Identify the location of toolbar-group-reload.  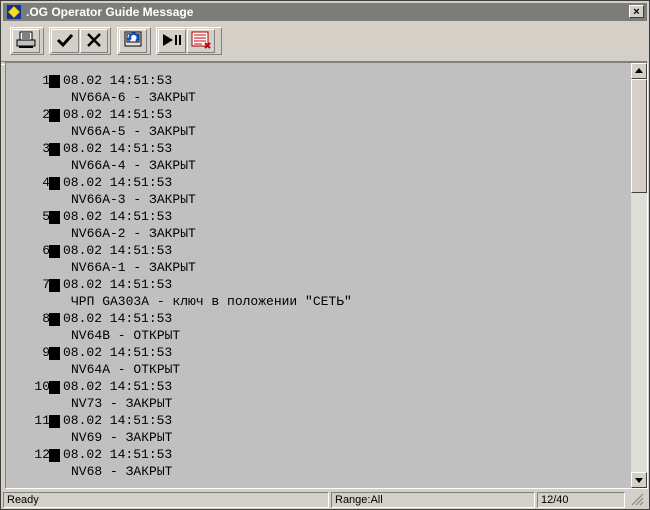
(134, 41).